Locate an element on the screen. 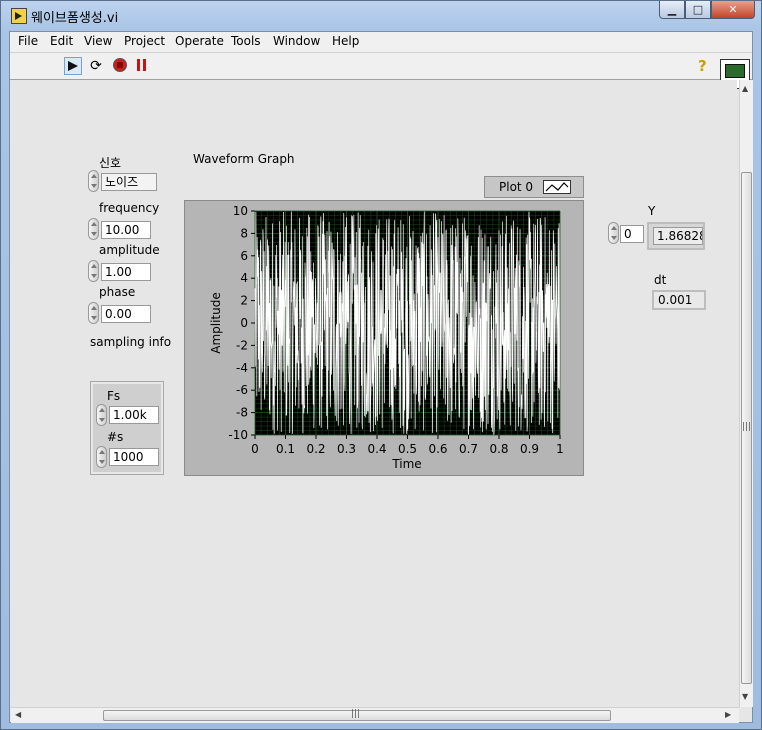  maximize-button: □ is located at coordinates (698, 10).